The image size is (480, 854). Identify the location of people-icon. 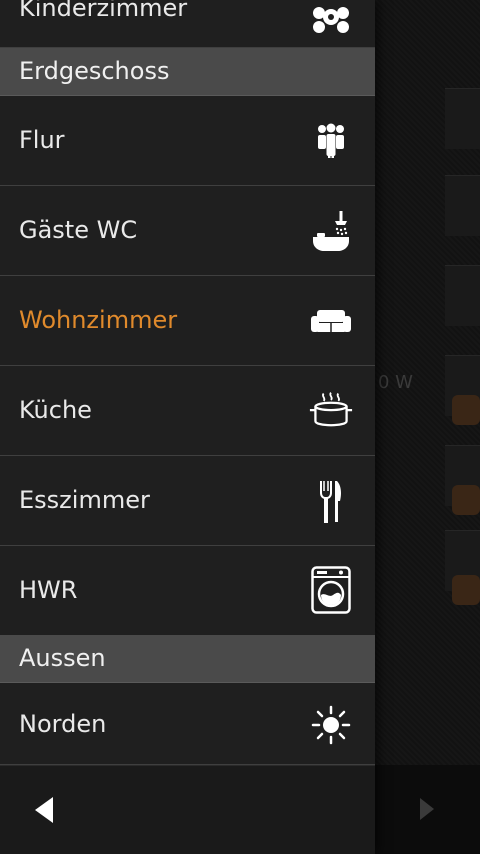
(331, 141).